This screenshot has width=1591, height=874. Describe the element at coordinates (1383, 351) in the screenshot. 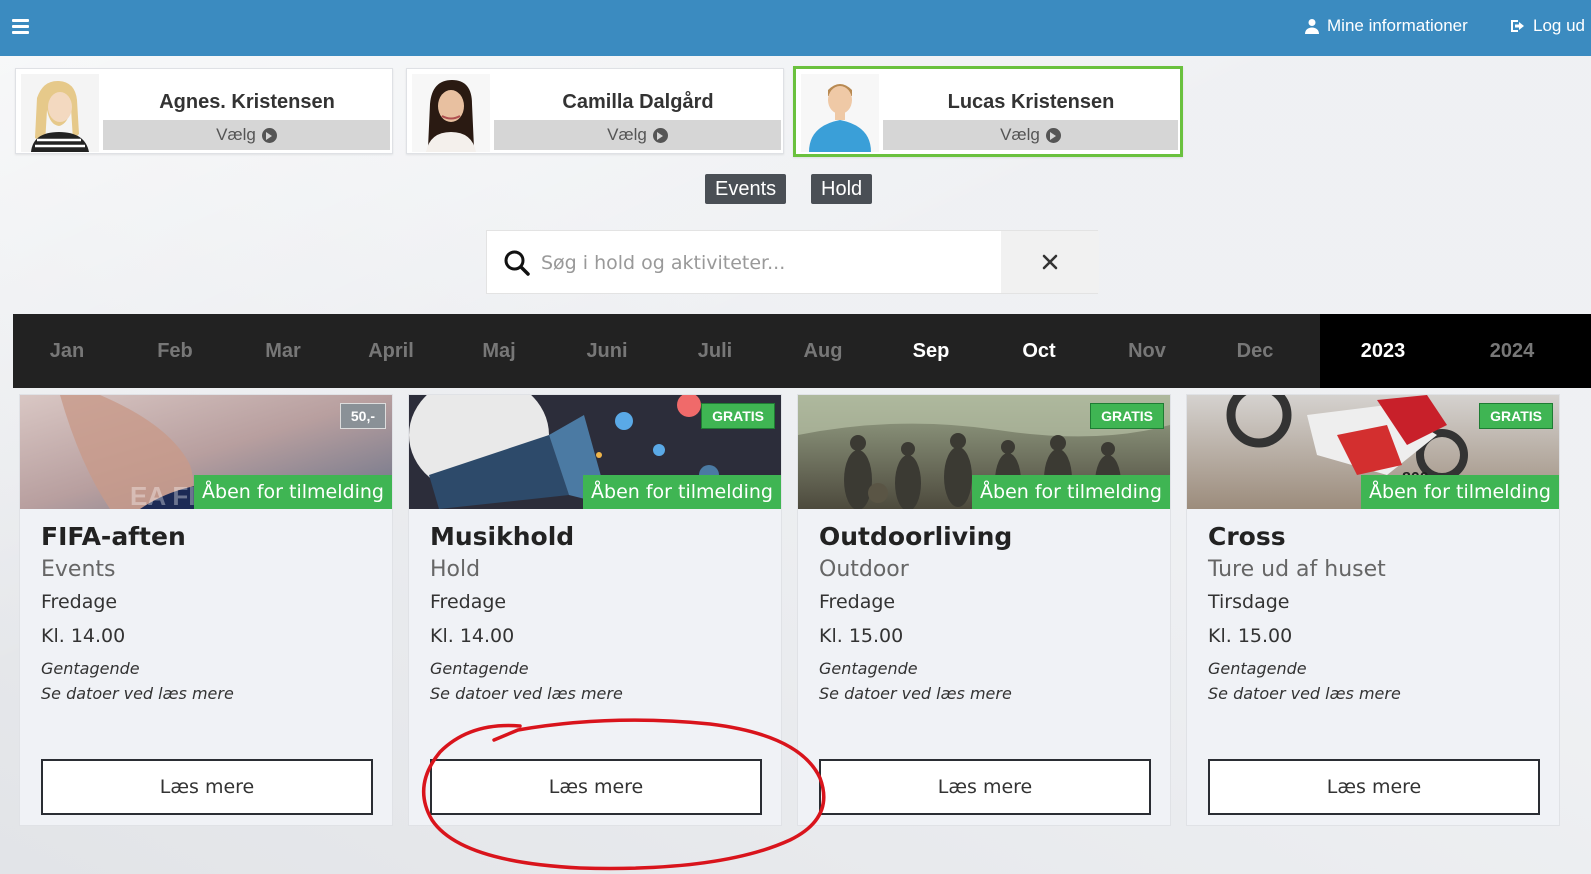

I see `year-2023: 2023` at that location.